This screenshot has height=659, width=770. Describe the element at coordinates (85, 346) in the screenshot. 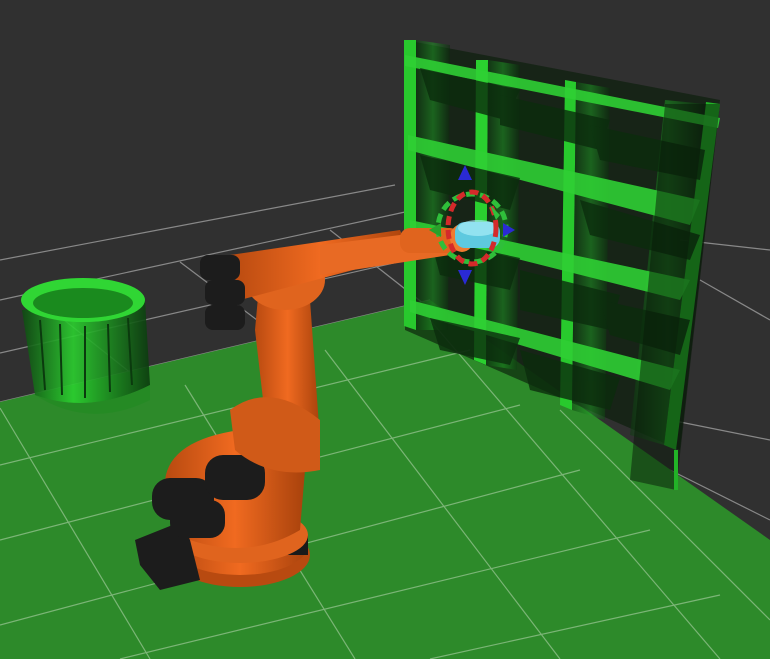

I see `cylinder-obstacle` at that location.